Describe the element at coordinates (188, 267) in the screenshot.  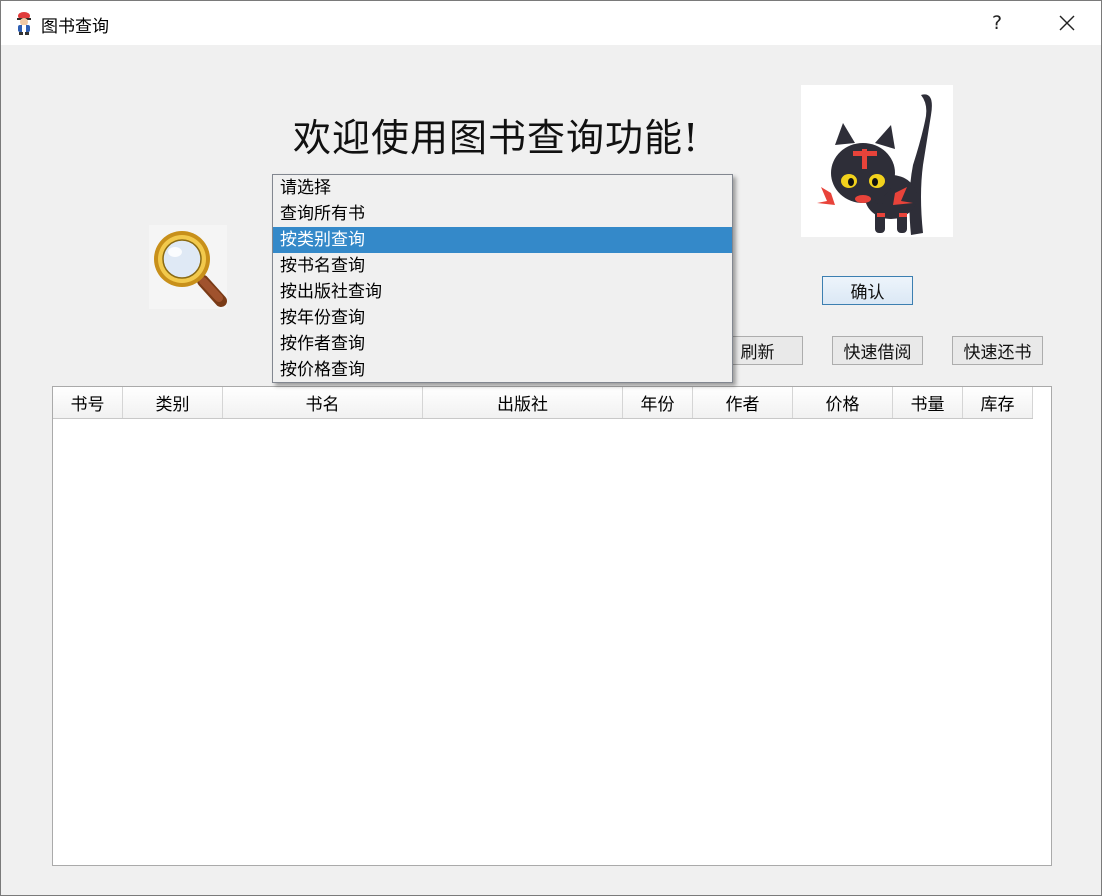
I see `magnifier-icon` at that location.